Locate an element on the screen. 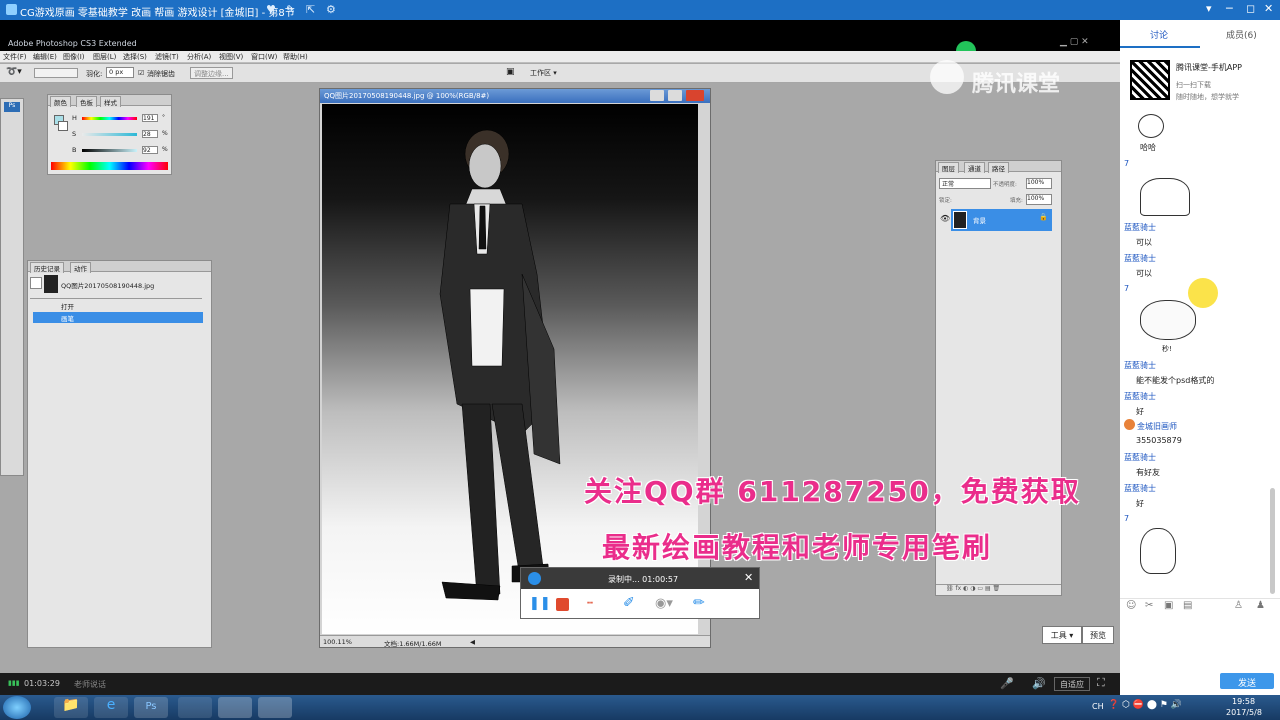 The image size is (1280, 720). selection-mode-buttons is located at coordinates (56, 73).